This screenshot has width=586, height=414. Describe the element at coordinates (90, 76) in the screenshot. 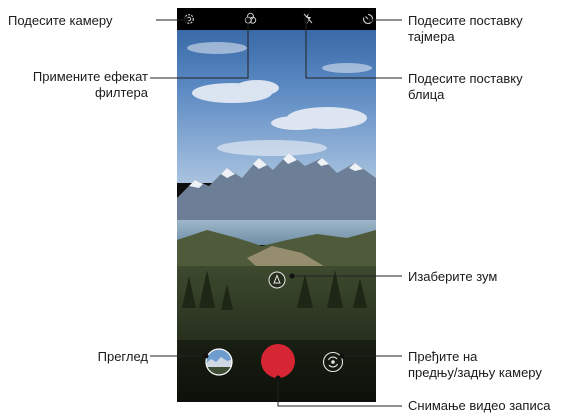

I see `callout-apply-filter-line1: Примените ефекат` at that location.